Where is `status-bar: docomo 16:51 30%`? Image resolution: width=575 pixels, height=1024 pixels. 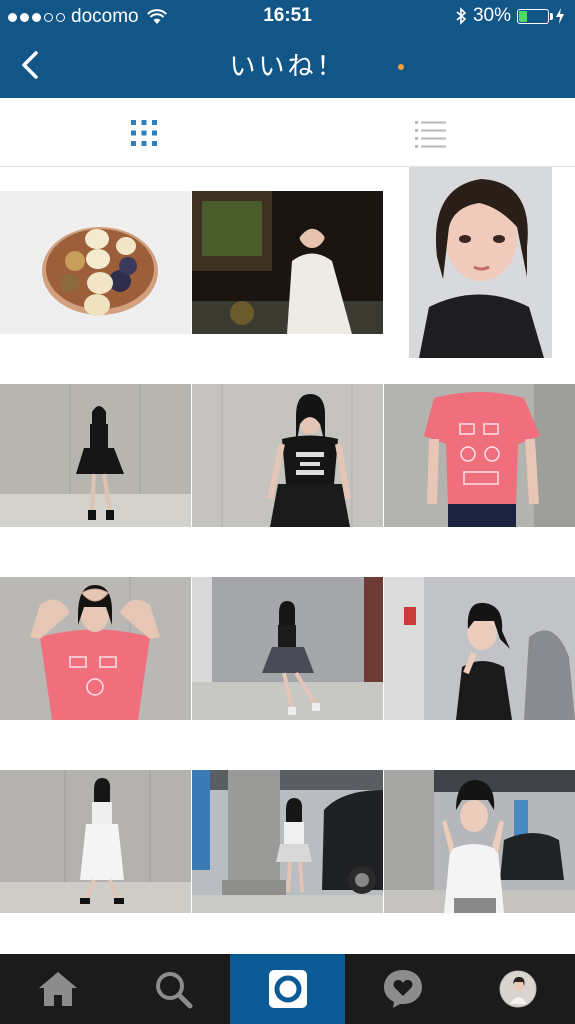 status-bar: docomo 16:51 30% is located at coordinates (287, 16).